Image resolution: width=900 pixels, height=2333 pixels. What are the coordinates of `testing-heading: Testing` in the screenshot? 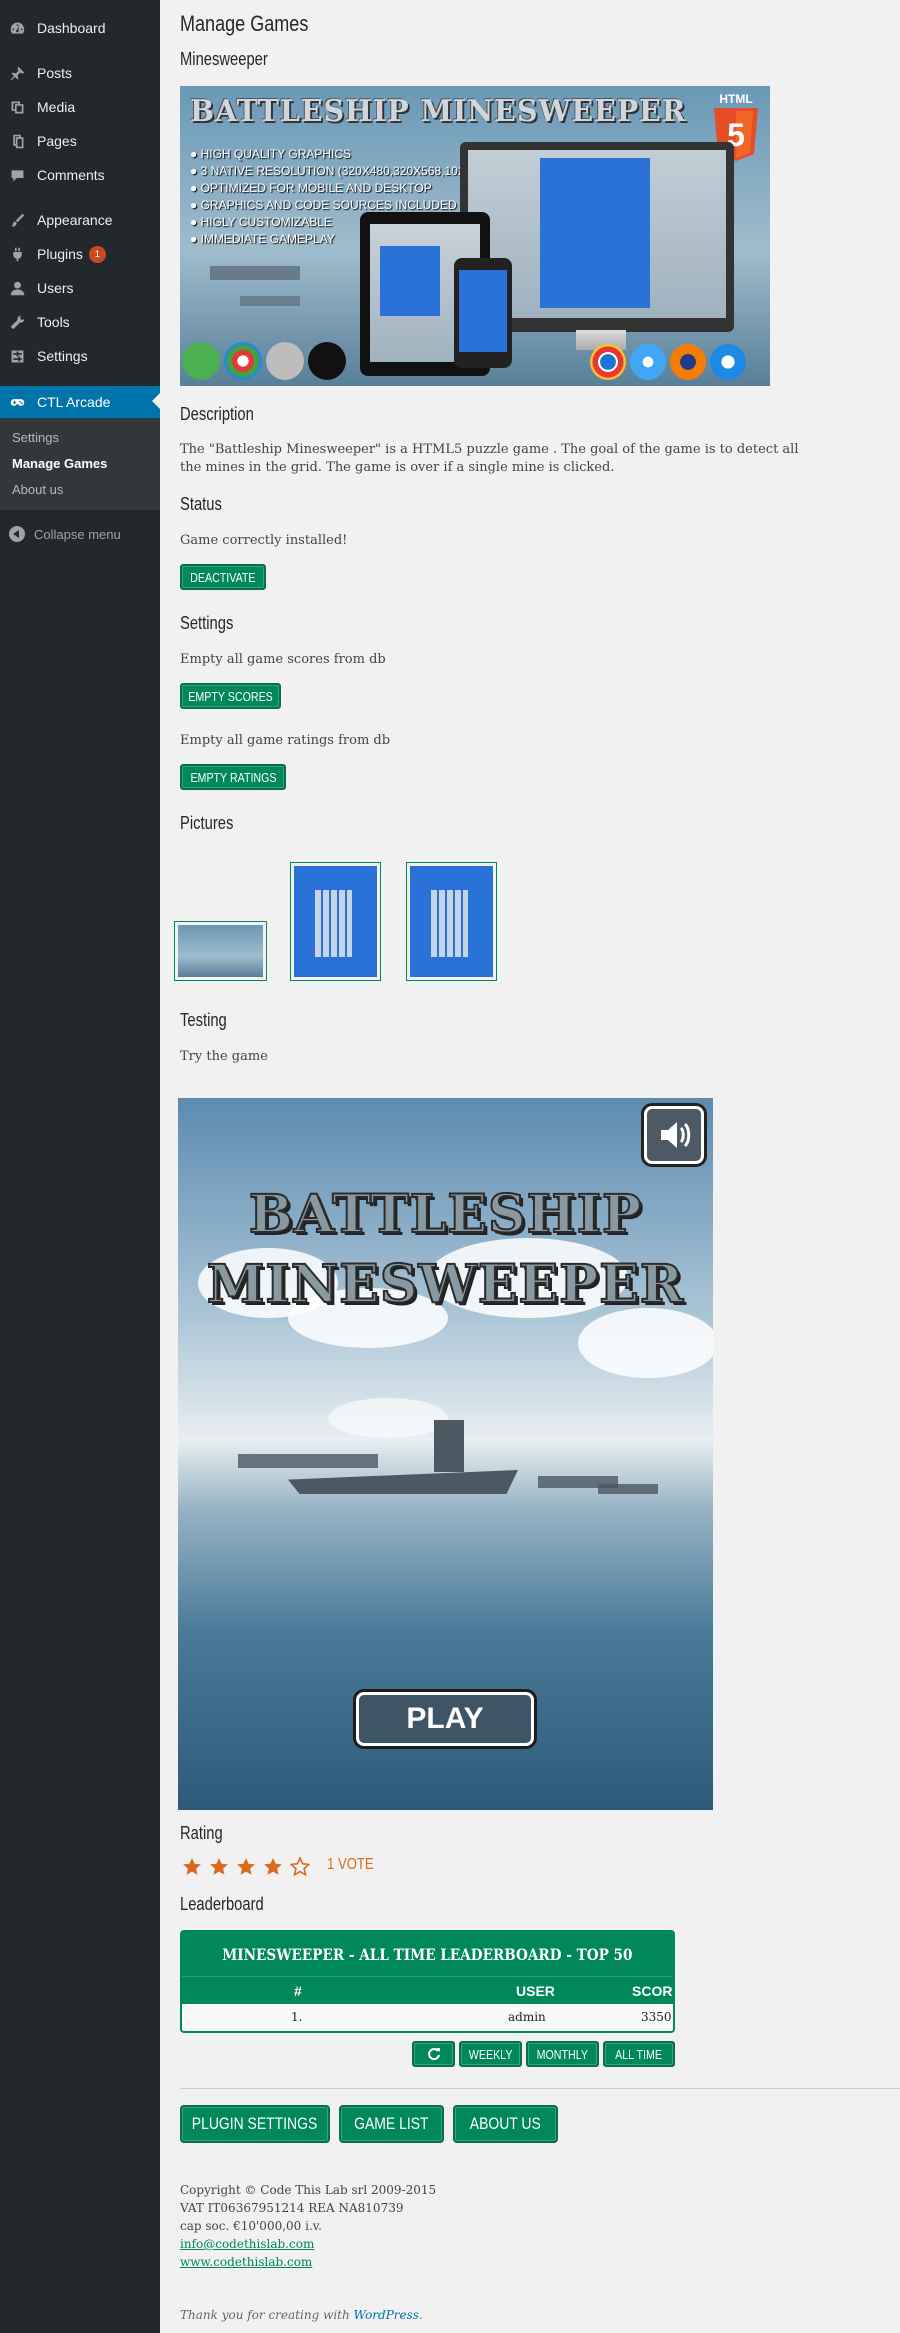 It's located at (203, 1020).